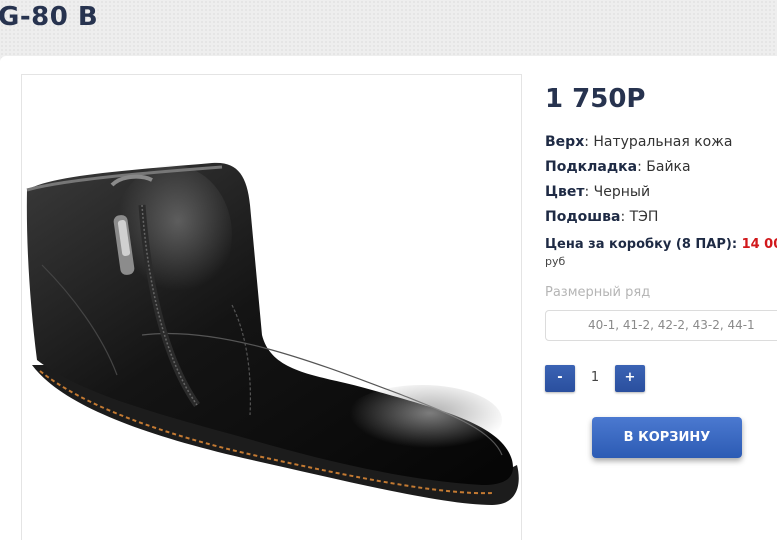  I want to click on spec-sole: Подошва: ТЭП, so click(601, 217).